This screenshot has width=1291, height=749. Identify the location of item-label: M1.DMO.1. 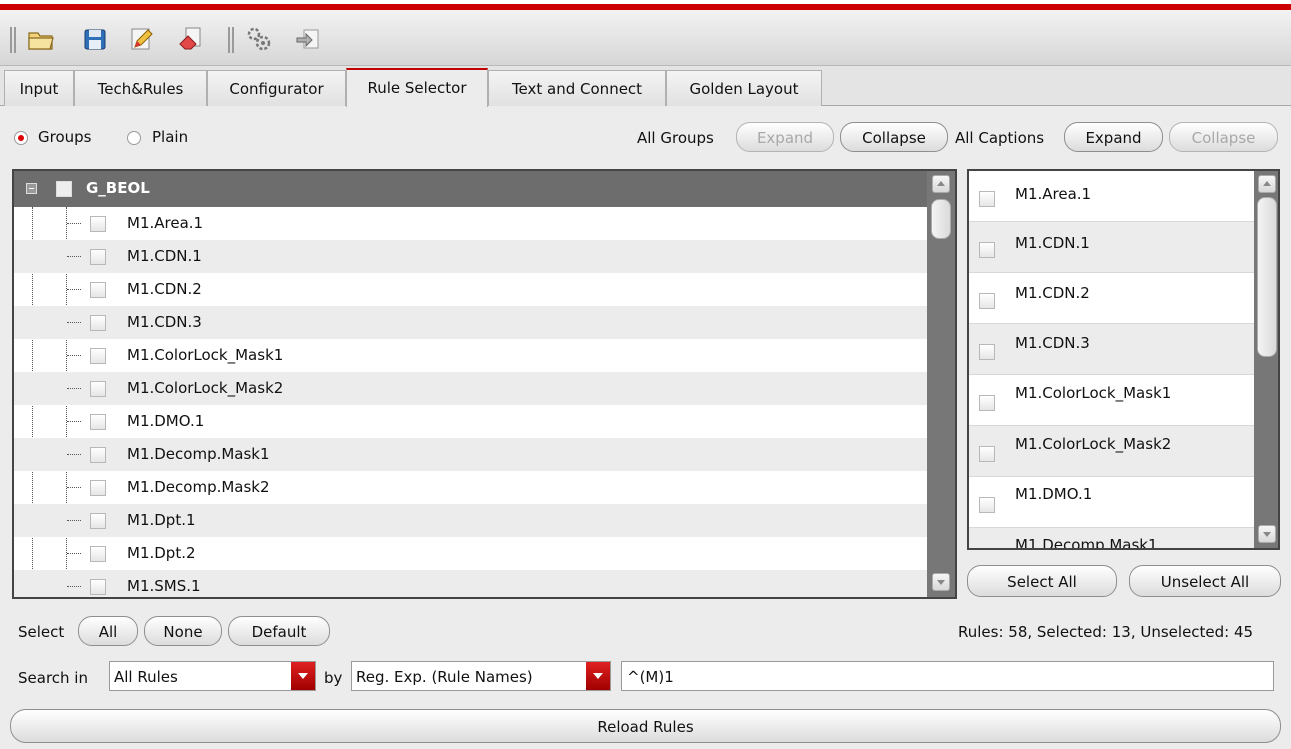
(166, 421).